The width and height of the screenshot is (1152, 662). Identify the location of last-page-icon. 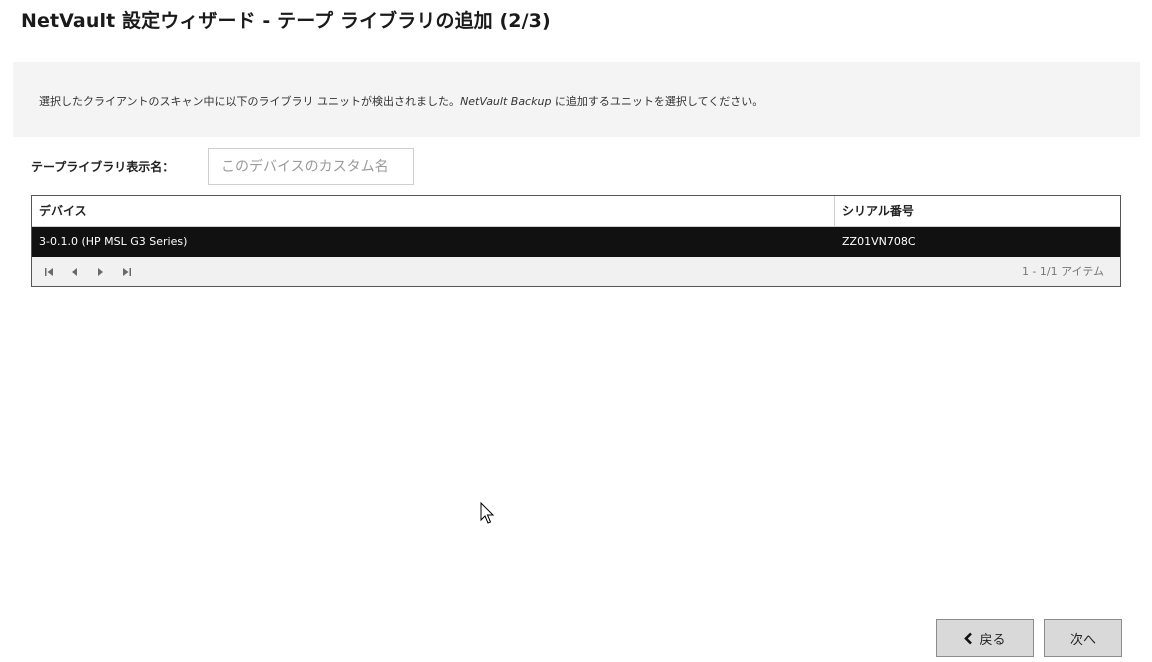
(126, 272).